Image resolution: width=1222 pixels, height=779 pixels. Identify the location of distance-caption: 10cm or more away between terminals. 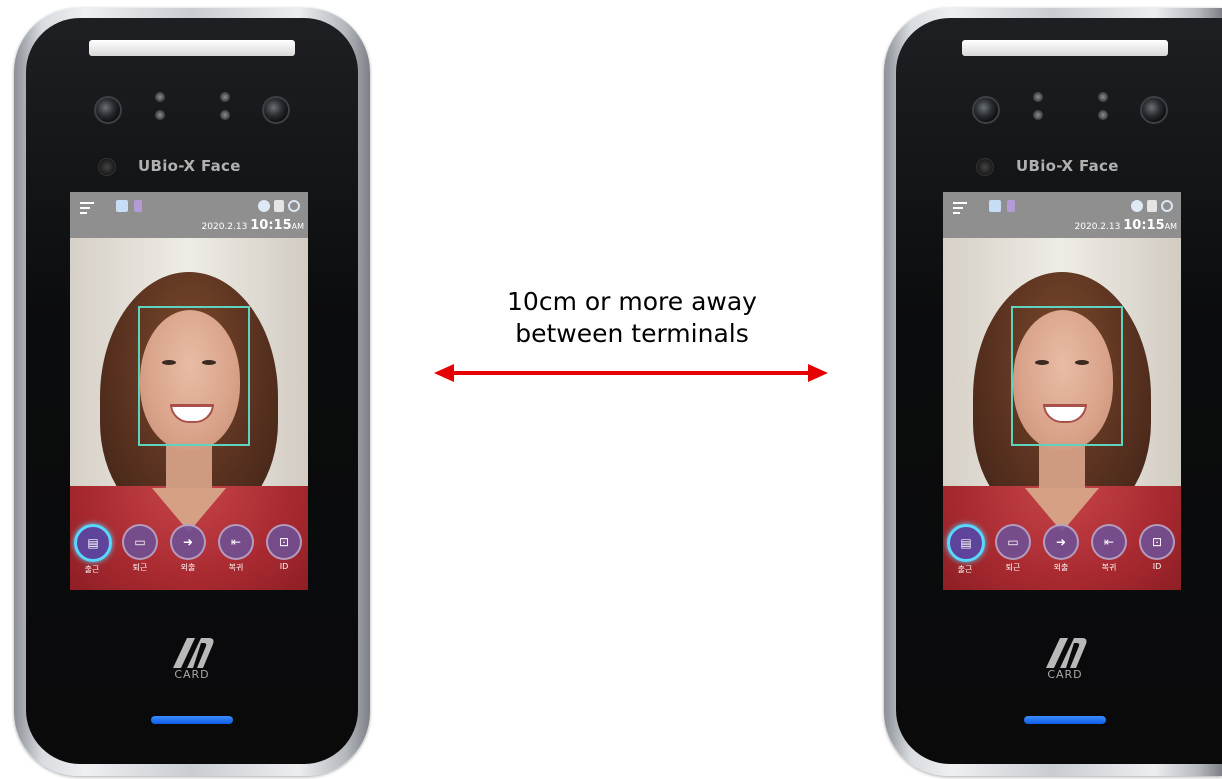
(632, 318).